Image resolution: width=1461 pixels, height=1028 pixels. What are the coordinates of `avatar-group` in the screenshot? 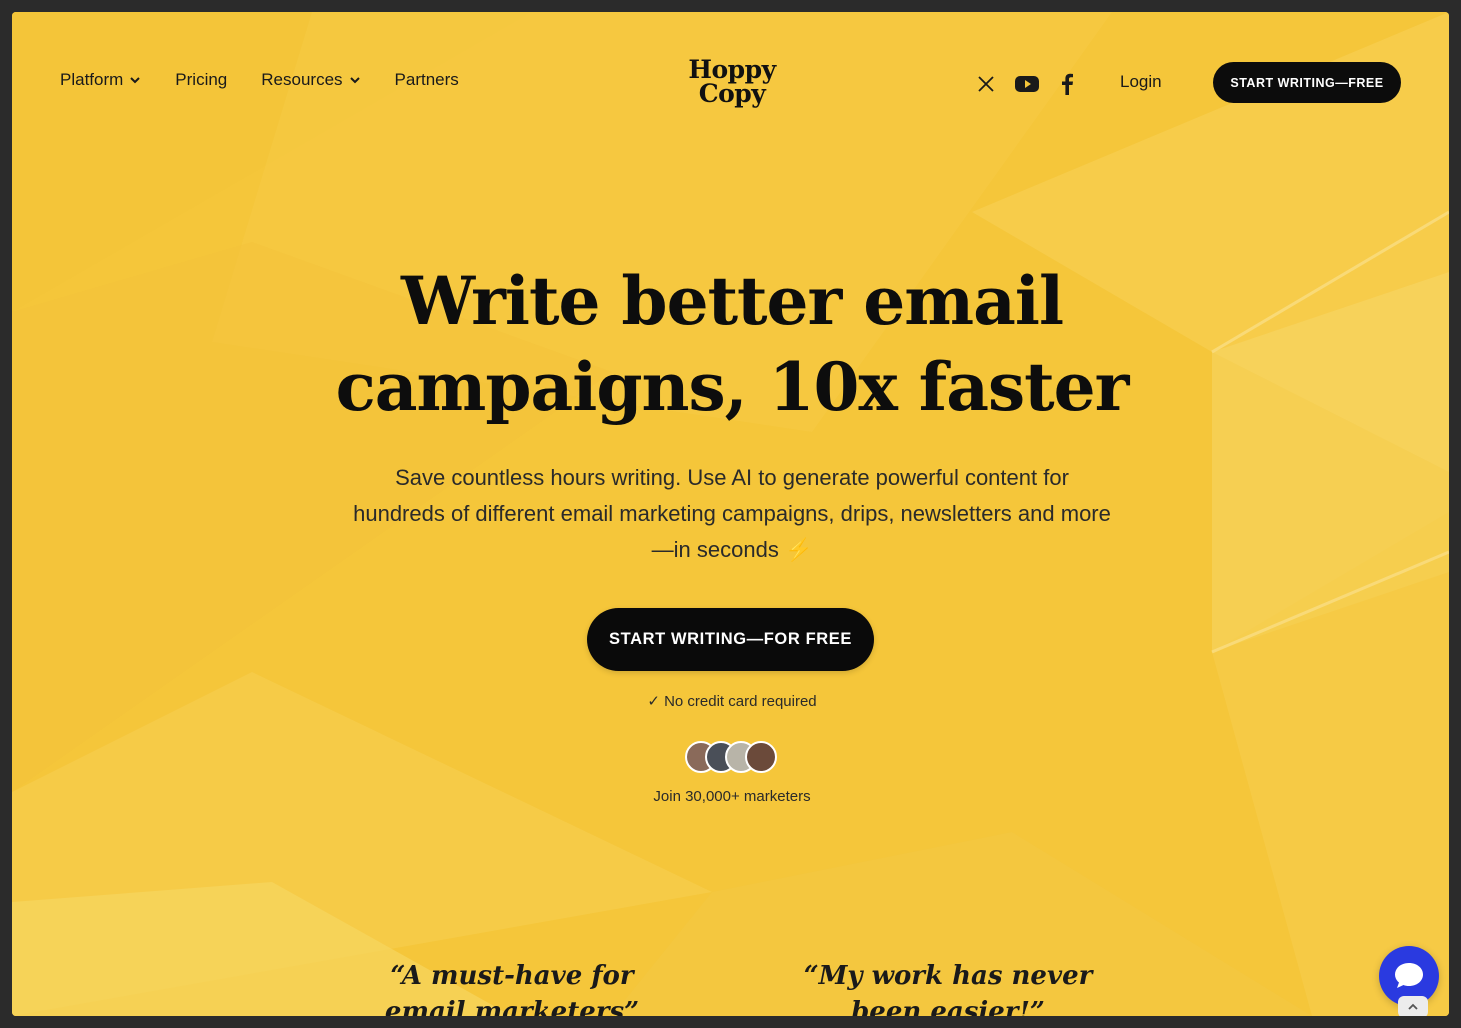 It's located at (733, 757).